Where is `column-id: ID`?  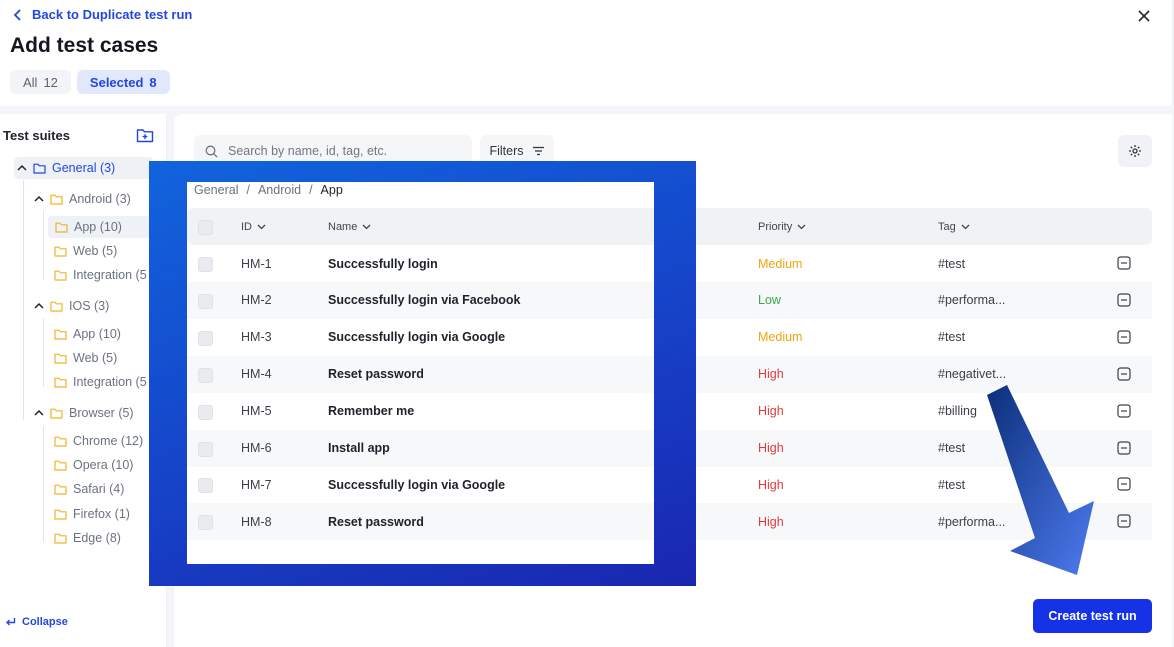
column-id: ID is located at coordinates (253, 226).